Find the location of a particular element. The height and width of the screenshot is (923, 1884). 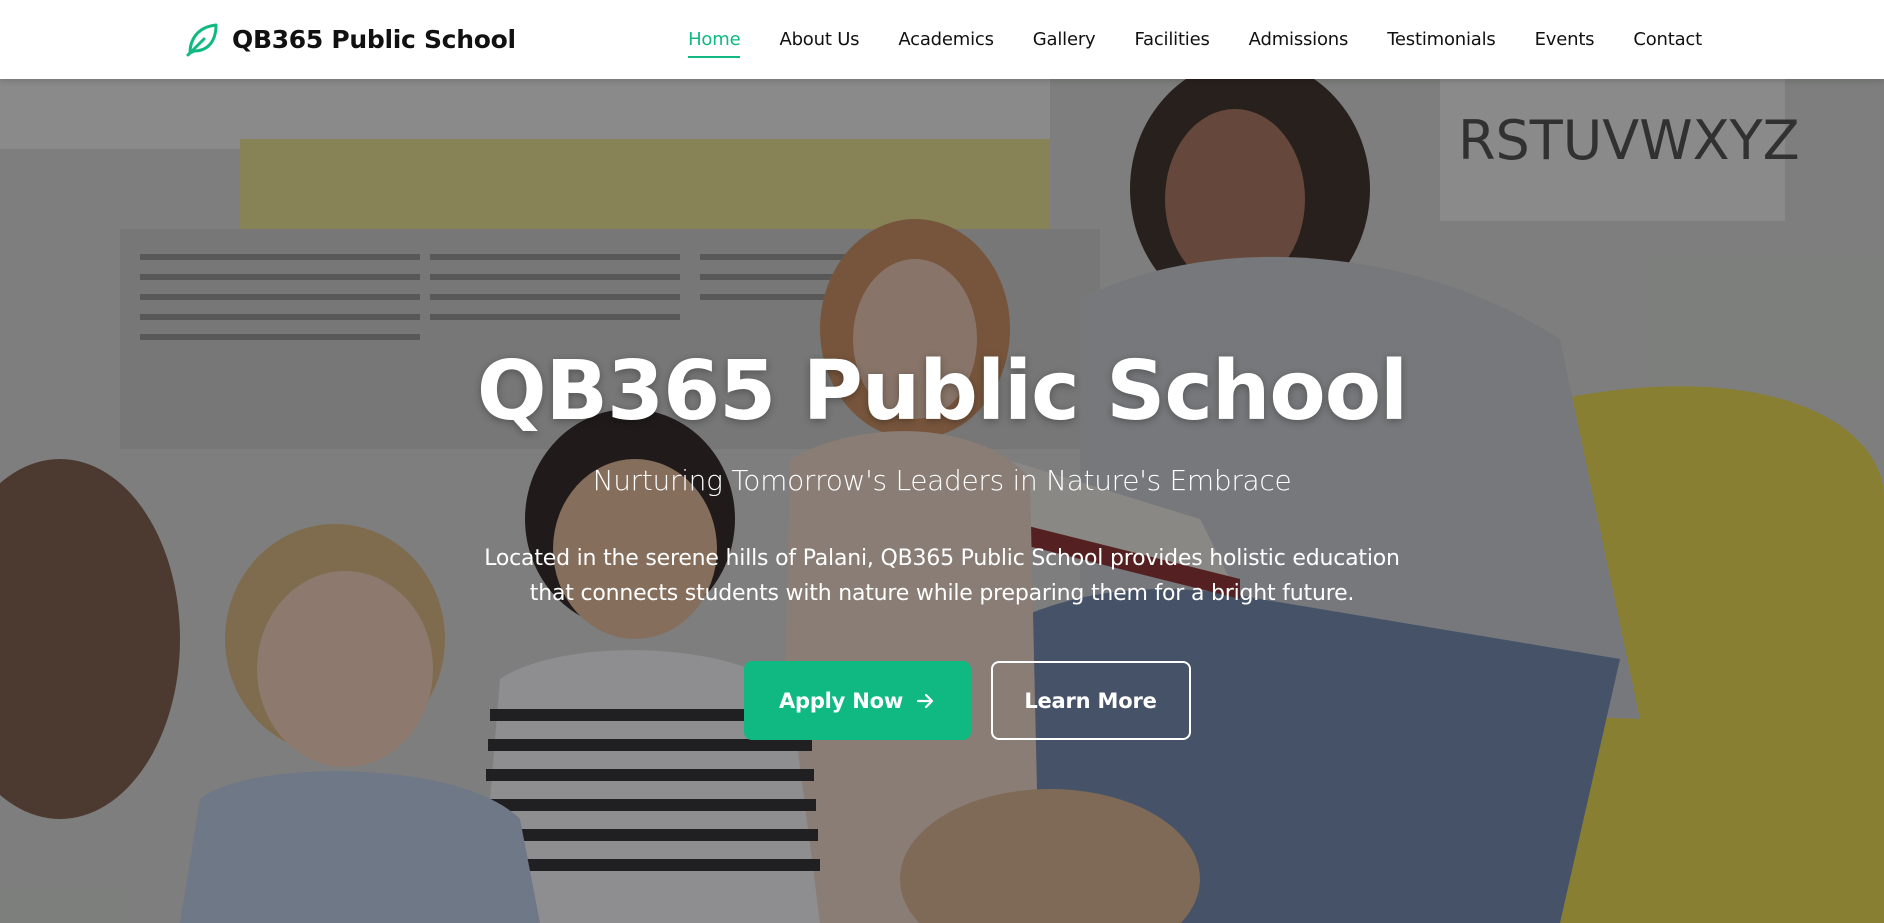

apply-now-button: Apply Now is located at coordinates (857, 700).